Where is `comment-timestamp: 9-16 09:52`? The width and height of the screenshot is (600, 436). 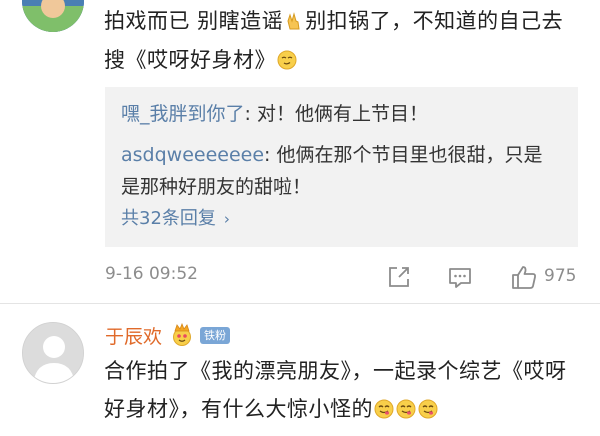 comment-timestamp: 9-16 09:52 is located at coordinates (151, 274).